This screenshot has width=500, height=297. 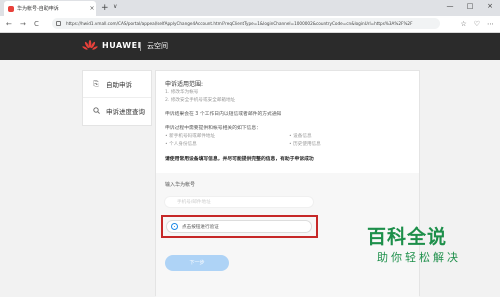 I want to click on window-controls: — □ ×, so click(x=470, y=7).